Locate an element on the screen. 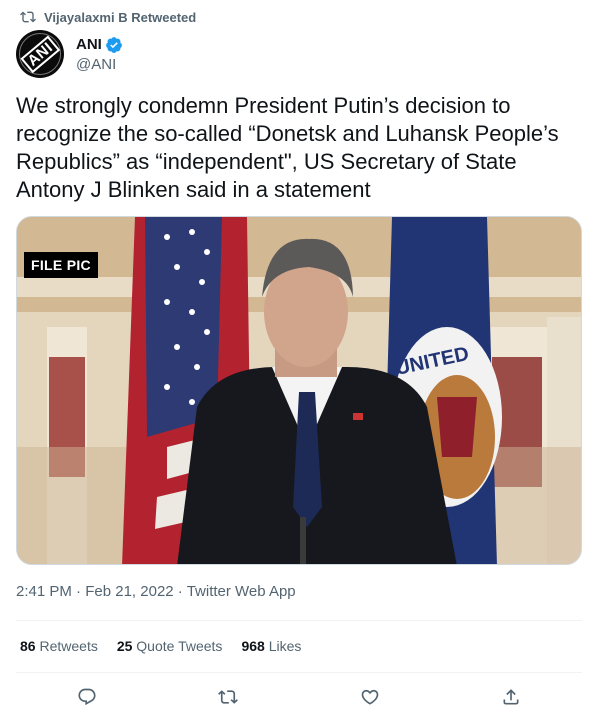 The height and width of the screenshot is (720, 598). author-handle: @ANI is located at coordinates (99, 64).